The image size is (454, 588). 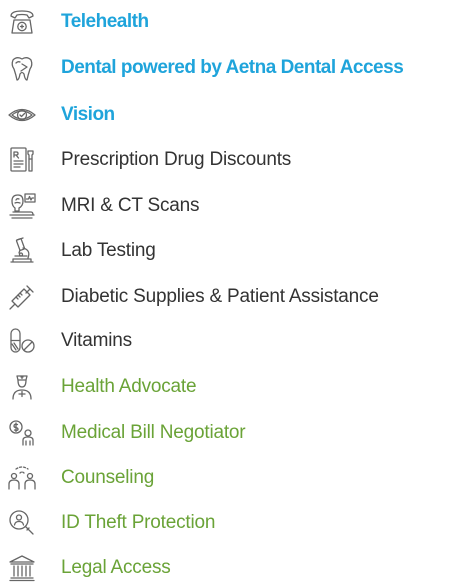 What do you see at coordinates (108, 477) in the screenshot?
I see `item-label: Counseling` at bounding box center [108, 477].